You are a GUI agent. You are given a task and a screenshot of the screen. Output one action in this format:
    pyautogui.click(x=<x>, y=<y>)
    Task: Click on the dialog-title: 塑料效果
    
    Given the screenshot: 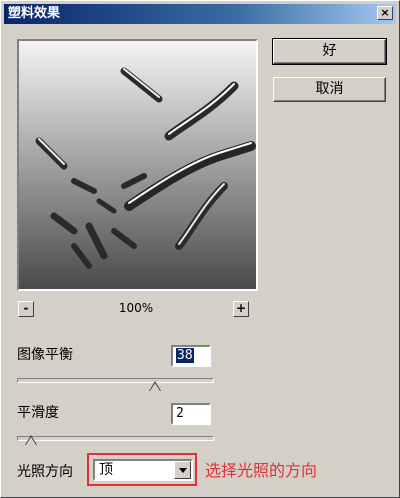 What is the action you would take?
    pyautogui.click(x=34, y=13)
    